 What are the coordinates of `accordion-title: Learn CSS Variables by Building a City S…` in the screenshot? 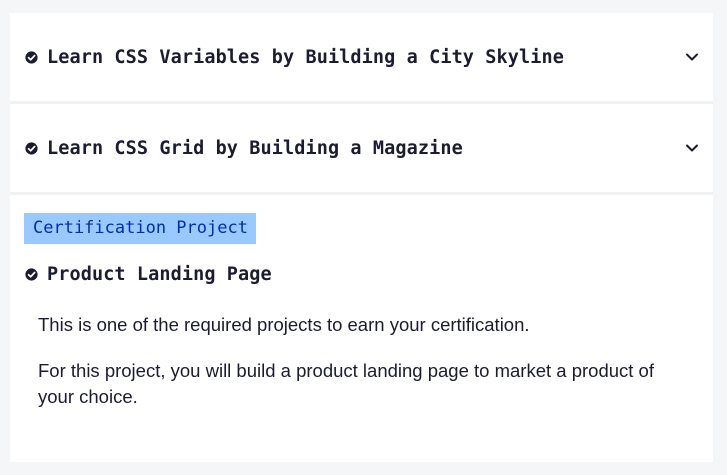 It's located at (305, 57).